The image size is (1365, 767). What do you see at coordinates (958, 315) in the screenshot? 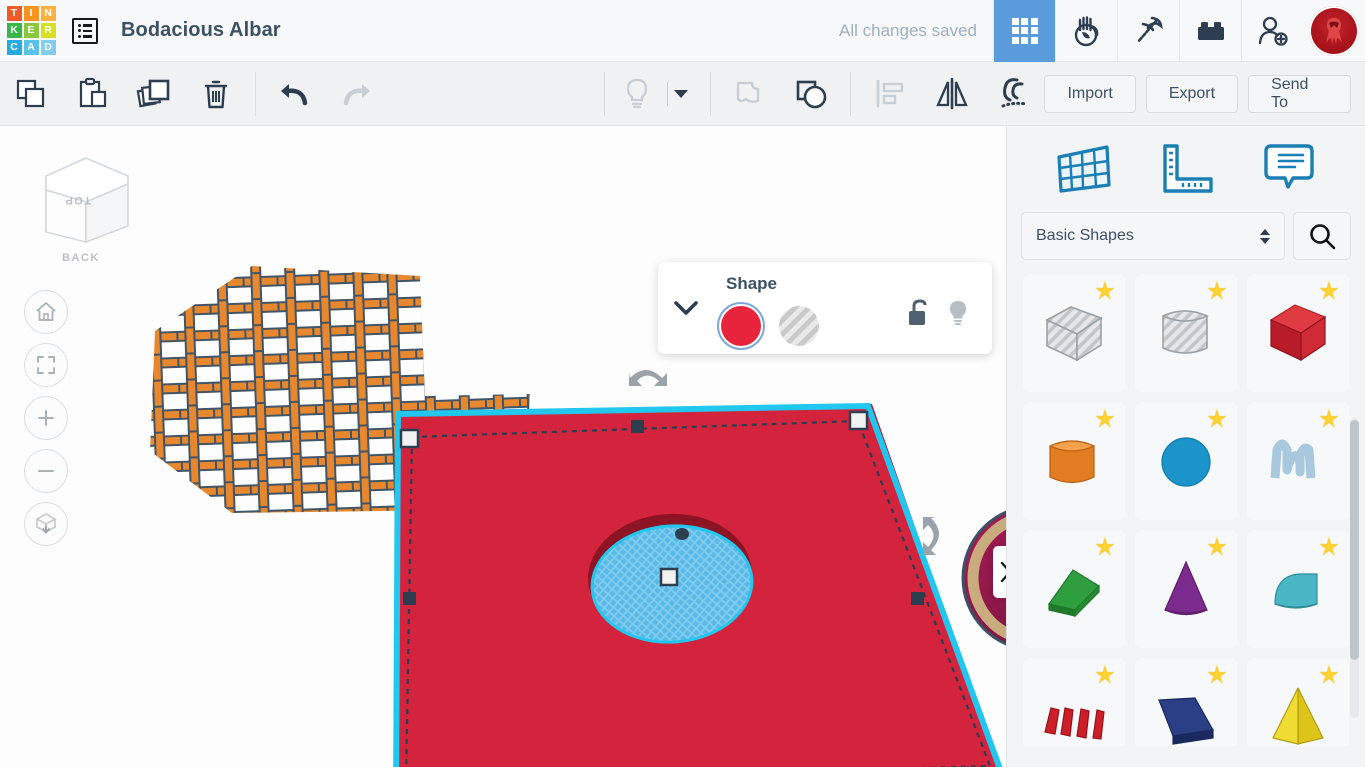
I see `visibility-toggle-button` at bounding box center [958, 315].